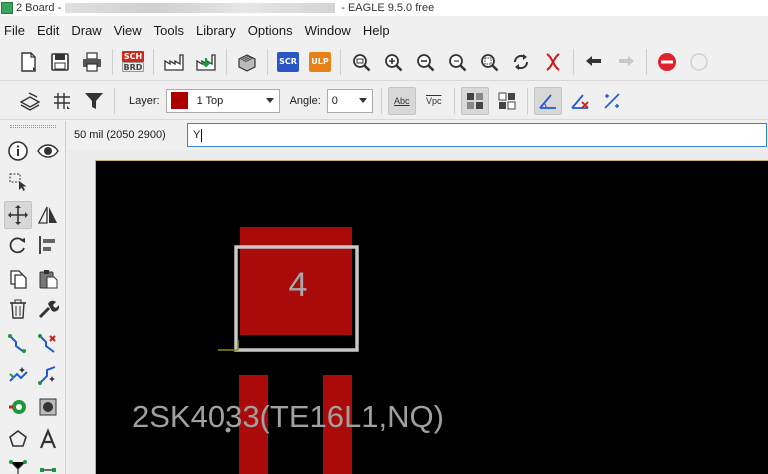 The image size is (768, 474). Describe the element at coordinates (489, 62) in the screenshot. I see `zoom-select-button` at that location.